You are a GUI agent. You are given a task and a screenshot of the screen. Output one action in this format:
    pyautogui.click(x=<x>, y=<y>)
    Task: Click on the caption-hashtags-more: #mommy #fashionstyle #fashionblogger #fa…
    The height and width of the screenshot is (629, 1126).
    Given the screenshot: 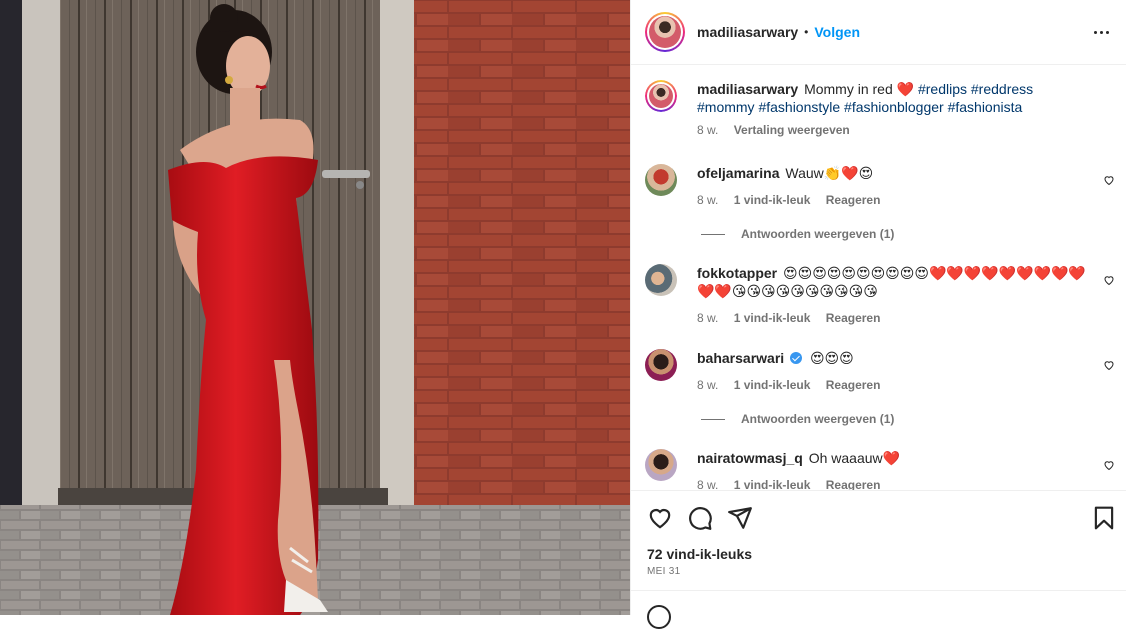 What is the action you would take?
    pyautogui.click(x=859, y=107)
    